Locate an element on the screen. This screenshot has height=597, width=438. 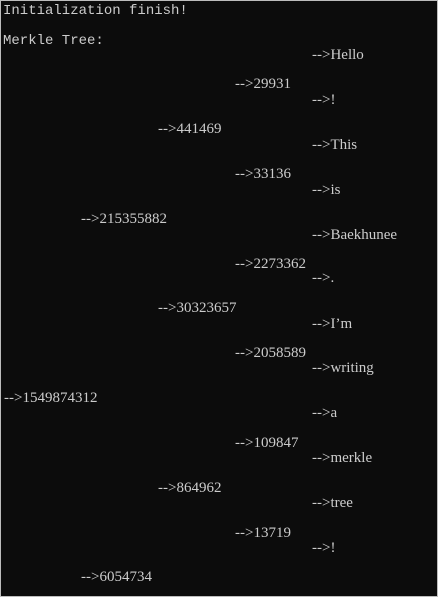
tree-node-hash: -->109847 is located at coordinates (267, 443).